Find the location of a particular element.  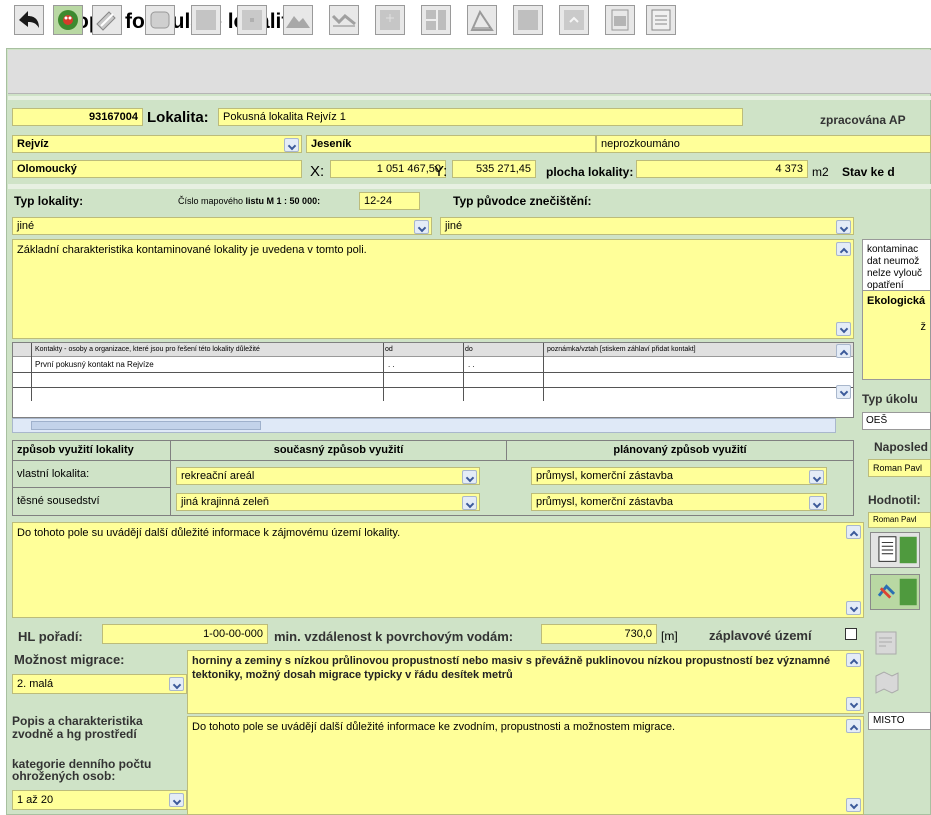

water-icon is located at coordinates (344, 20).